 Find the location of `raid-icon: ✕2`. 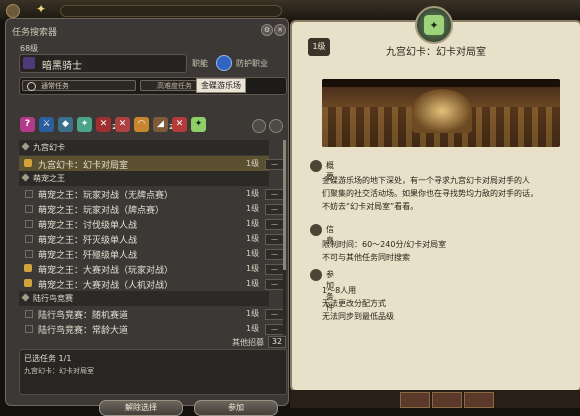

raid-icon: ✕2 is located at coordinates (106, 124).